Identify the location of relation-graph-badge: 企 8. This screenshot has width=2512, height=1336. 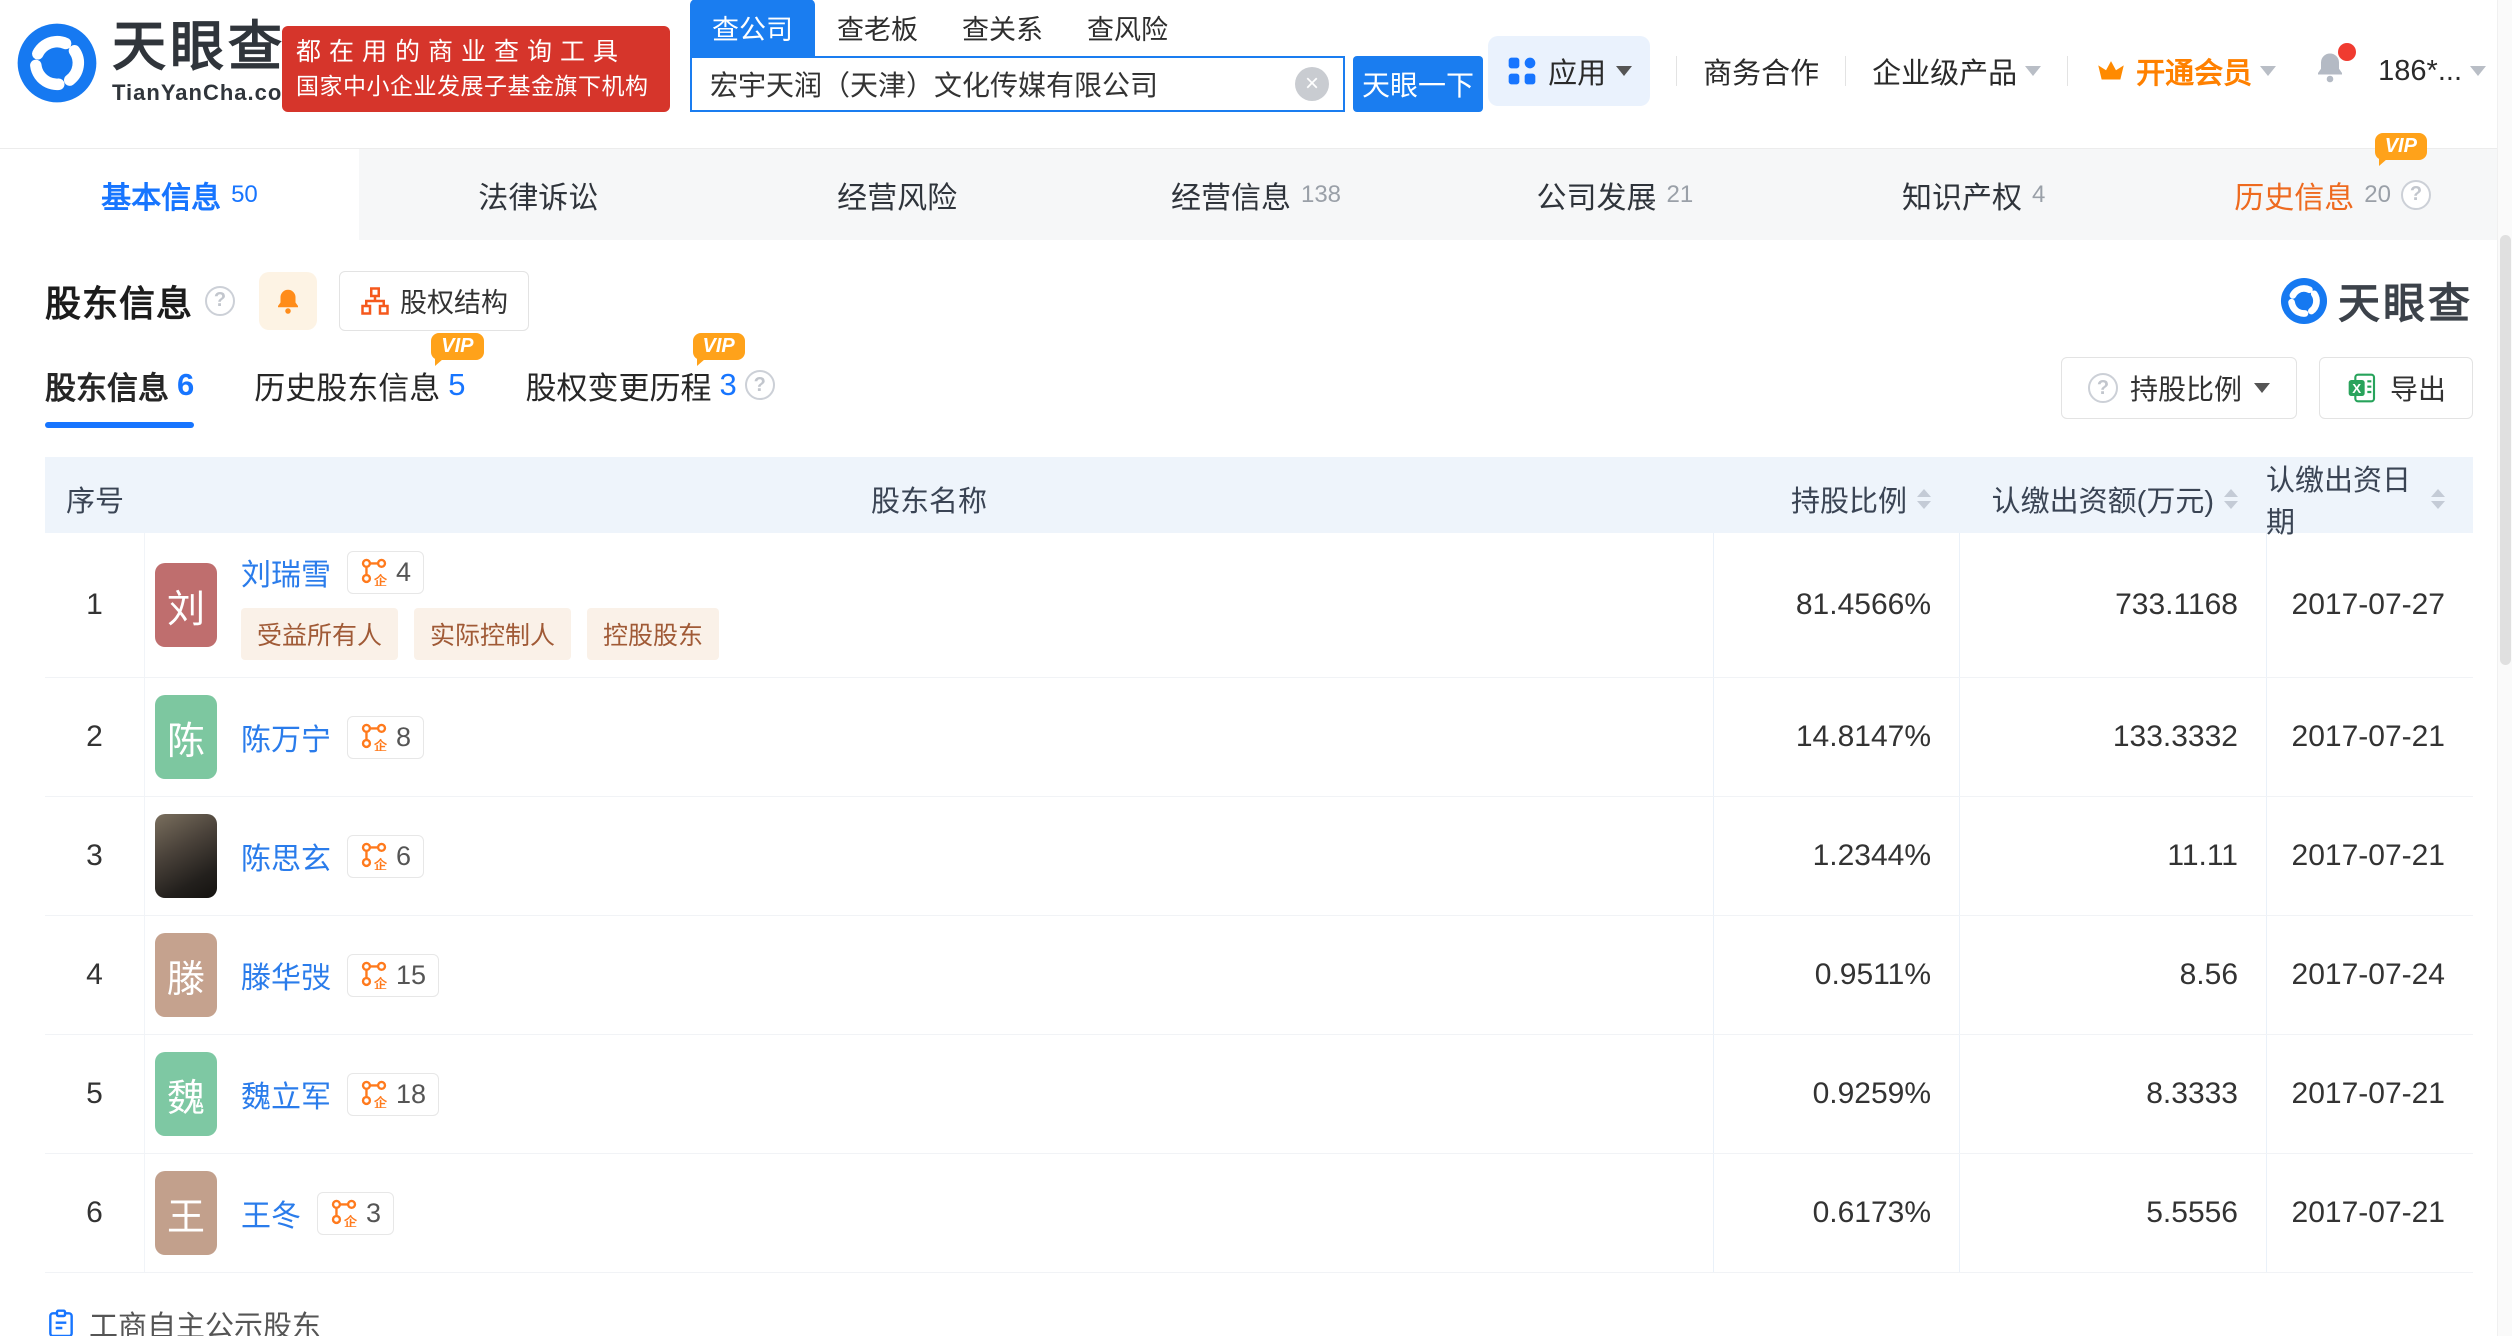
(386, 737).